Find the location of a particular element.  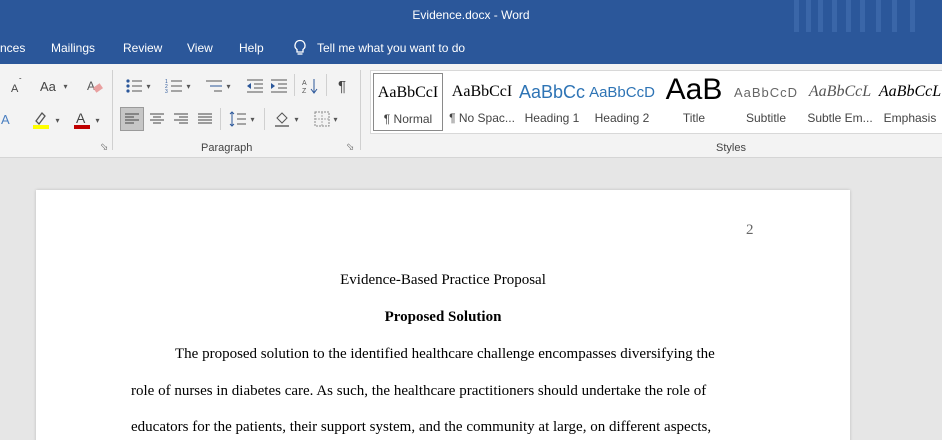

bullets-button: ▾ is located at coordinates (138, 86).